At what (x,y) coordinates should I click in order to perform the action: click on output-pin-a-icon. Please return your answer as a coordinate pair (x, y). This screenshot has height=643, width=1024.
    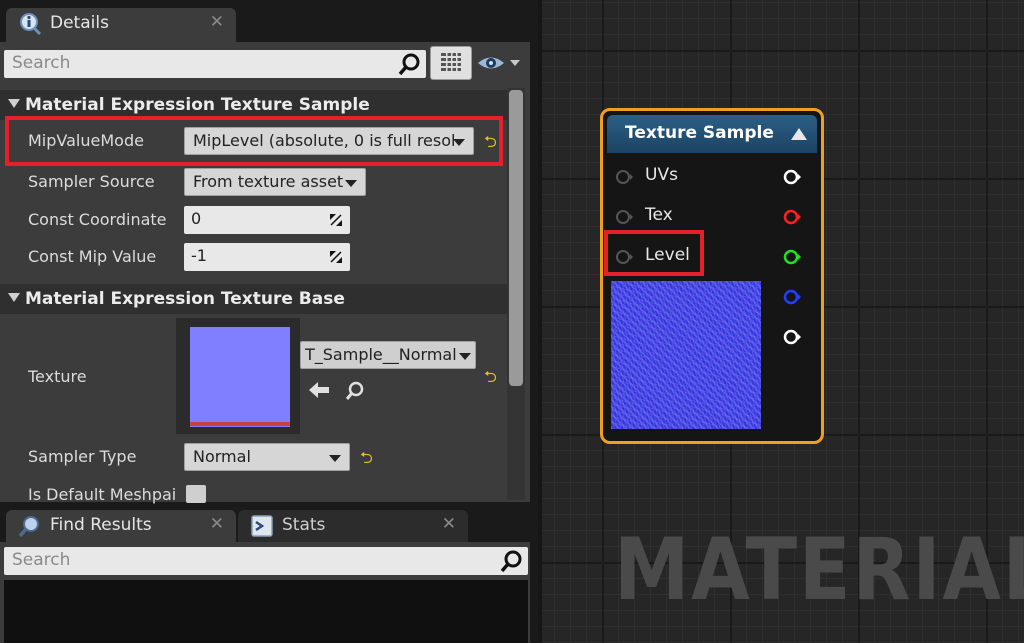
    Looking at the image, I should click on (792, 337).